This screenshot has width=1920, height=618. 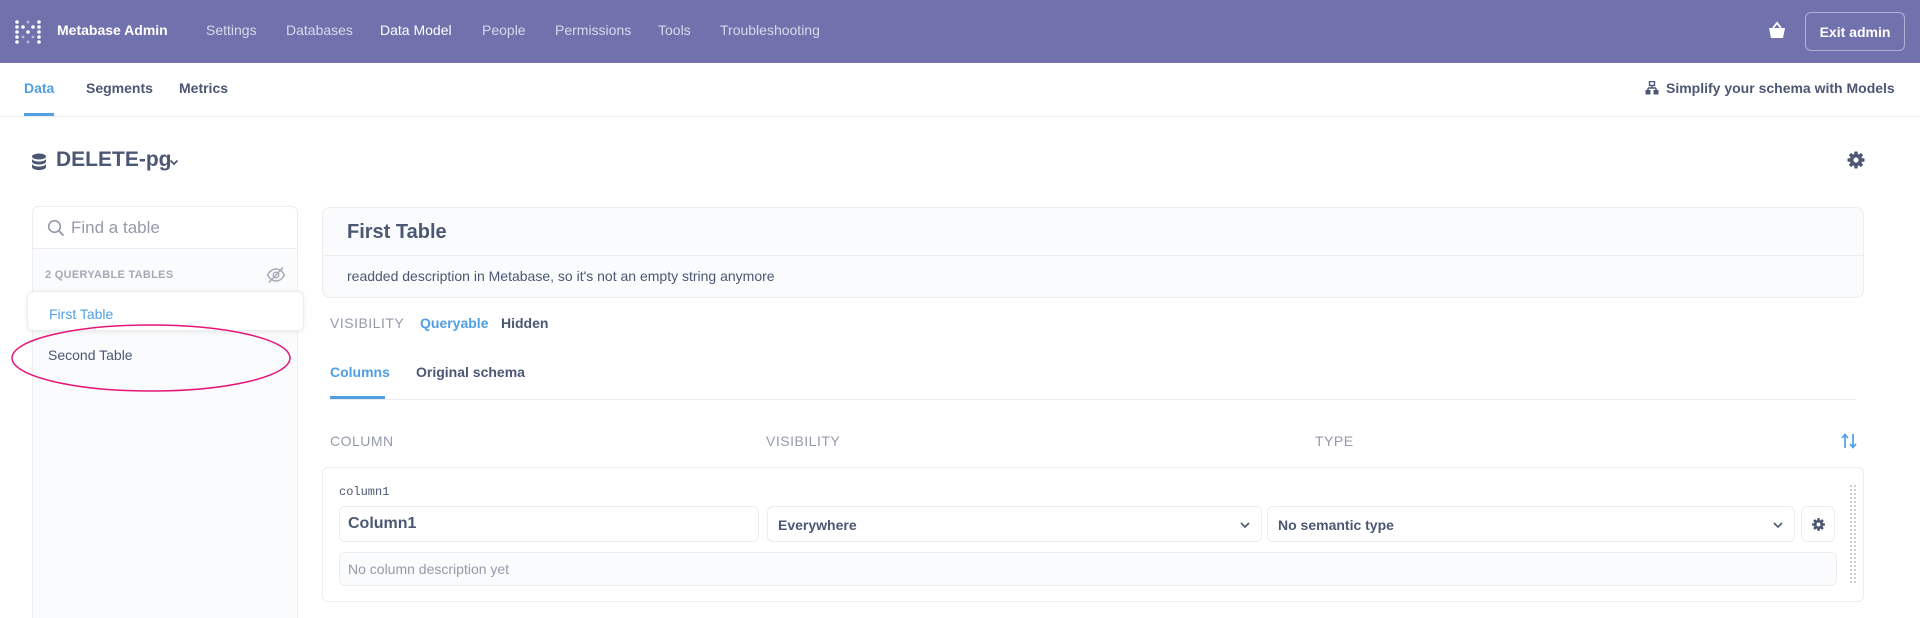 I want to click on nav-people: People, so click(x=504, y=30).